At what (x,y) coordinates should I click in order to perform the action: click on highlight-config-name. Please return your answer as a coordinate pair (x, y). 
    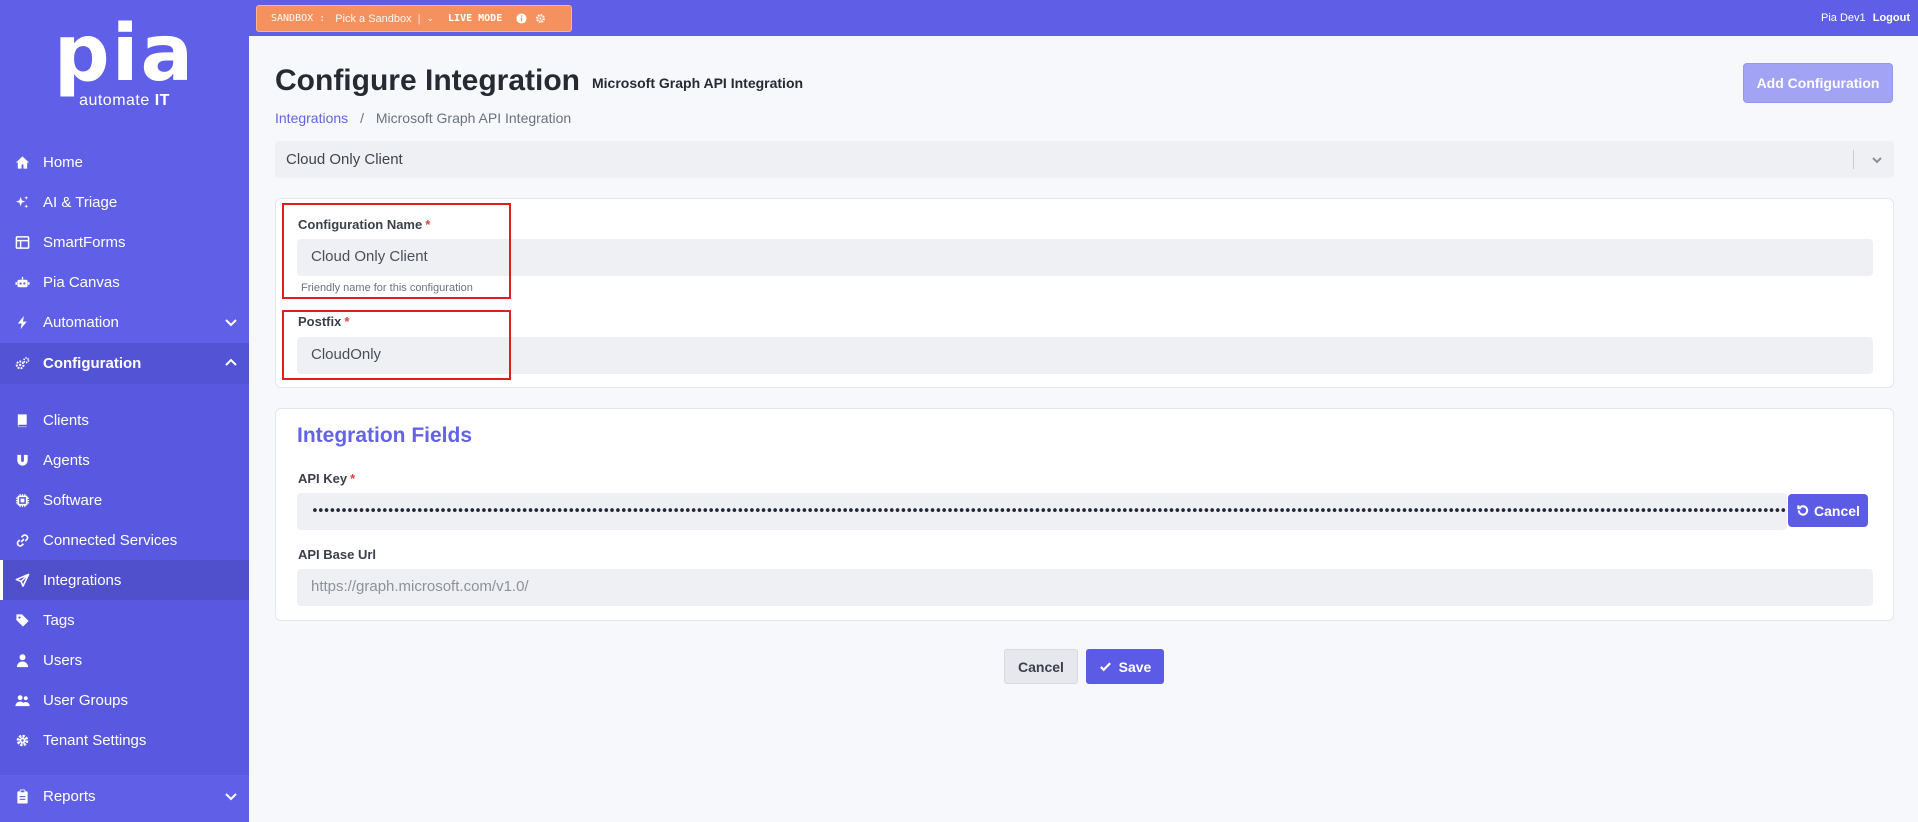
    Looking at the image, I should click on (396, 251).